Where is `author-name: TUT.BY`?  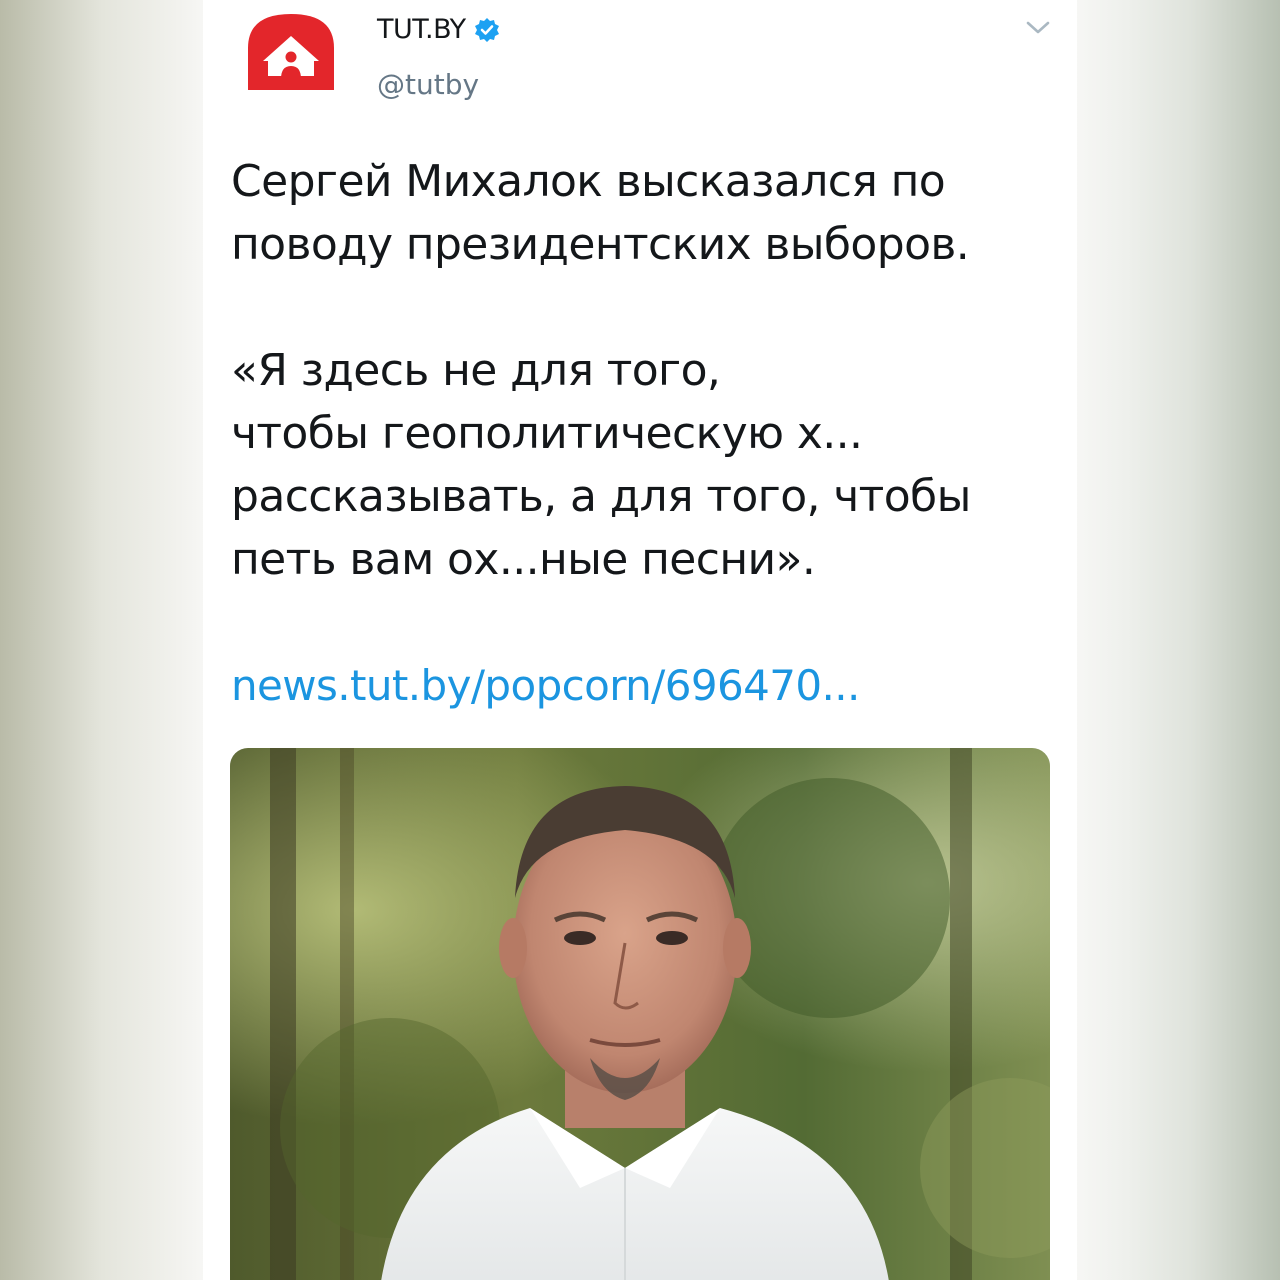
author-name: TUT.BY is located at coordinates (438, 29).